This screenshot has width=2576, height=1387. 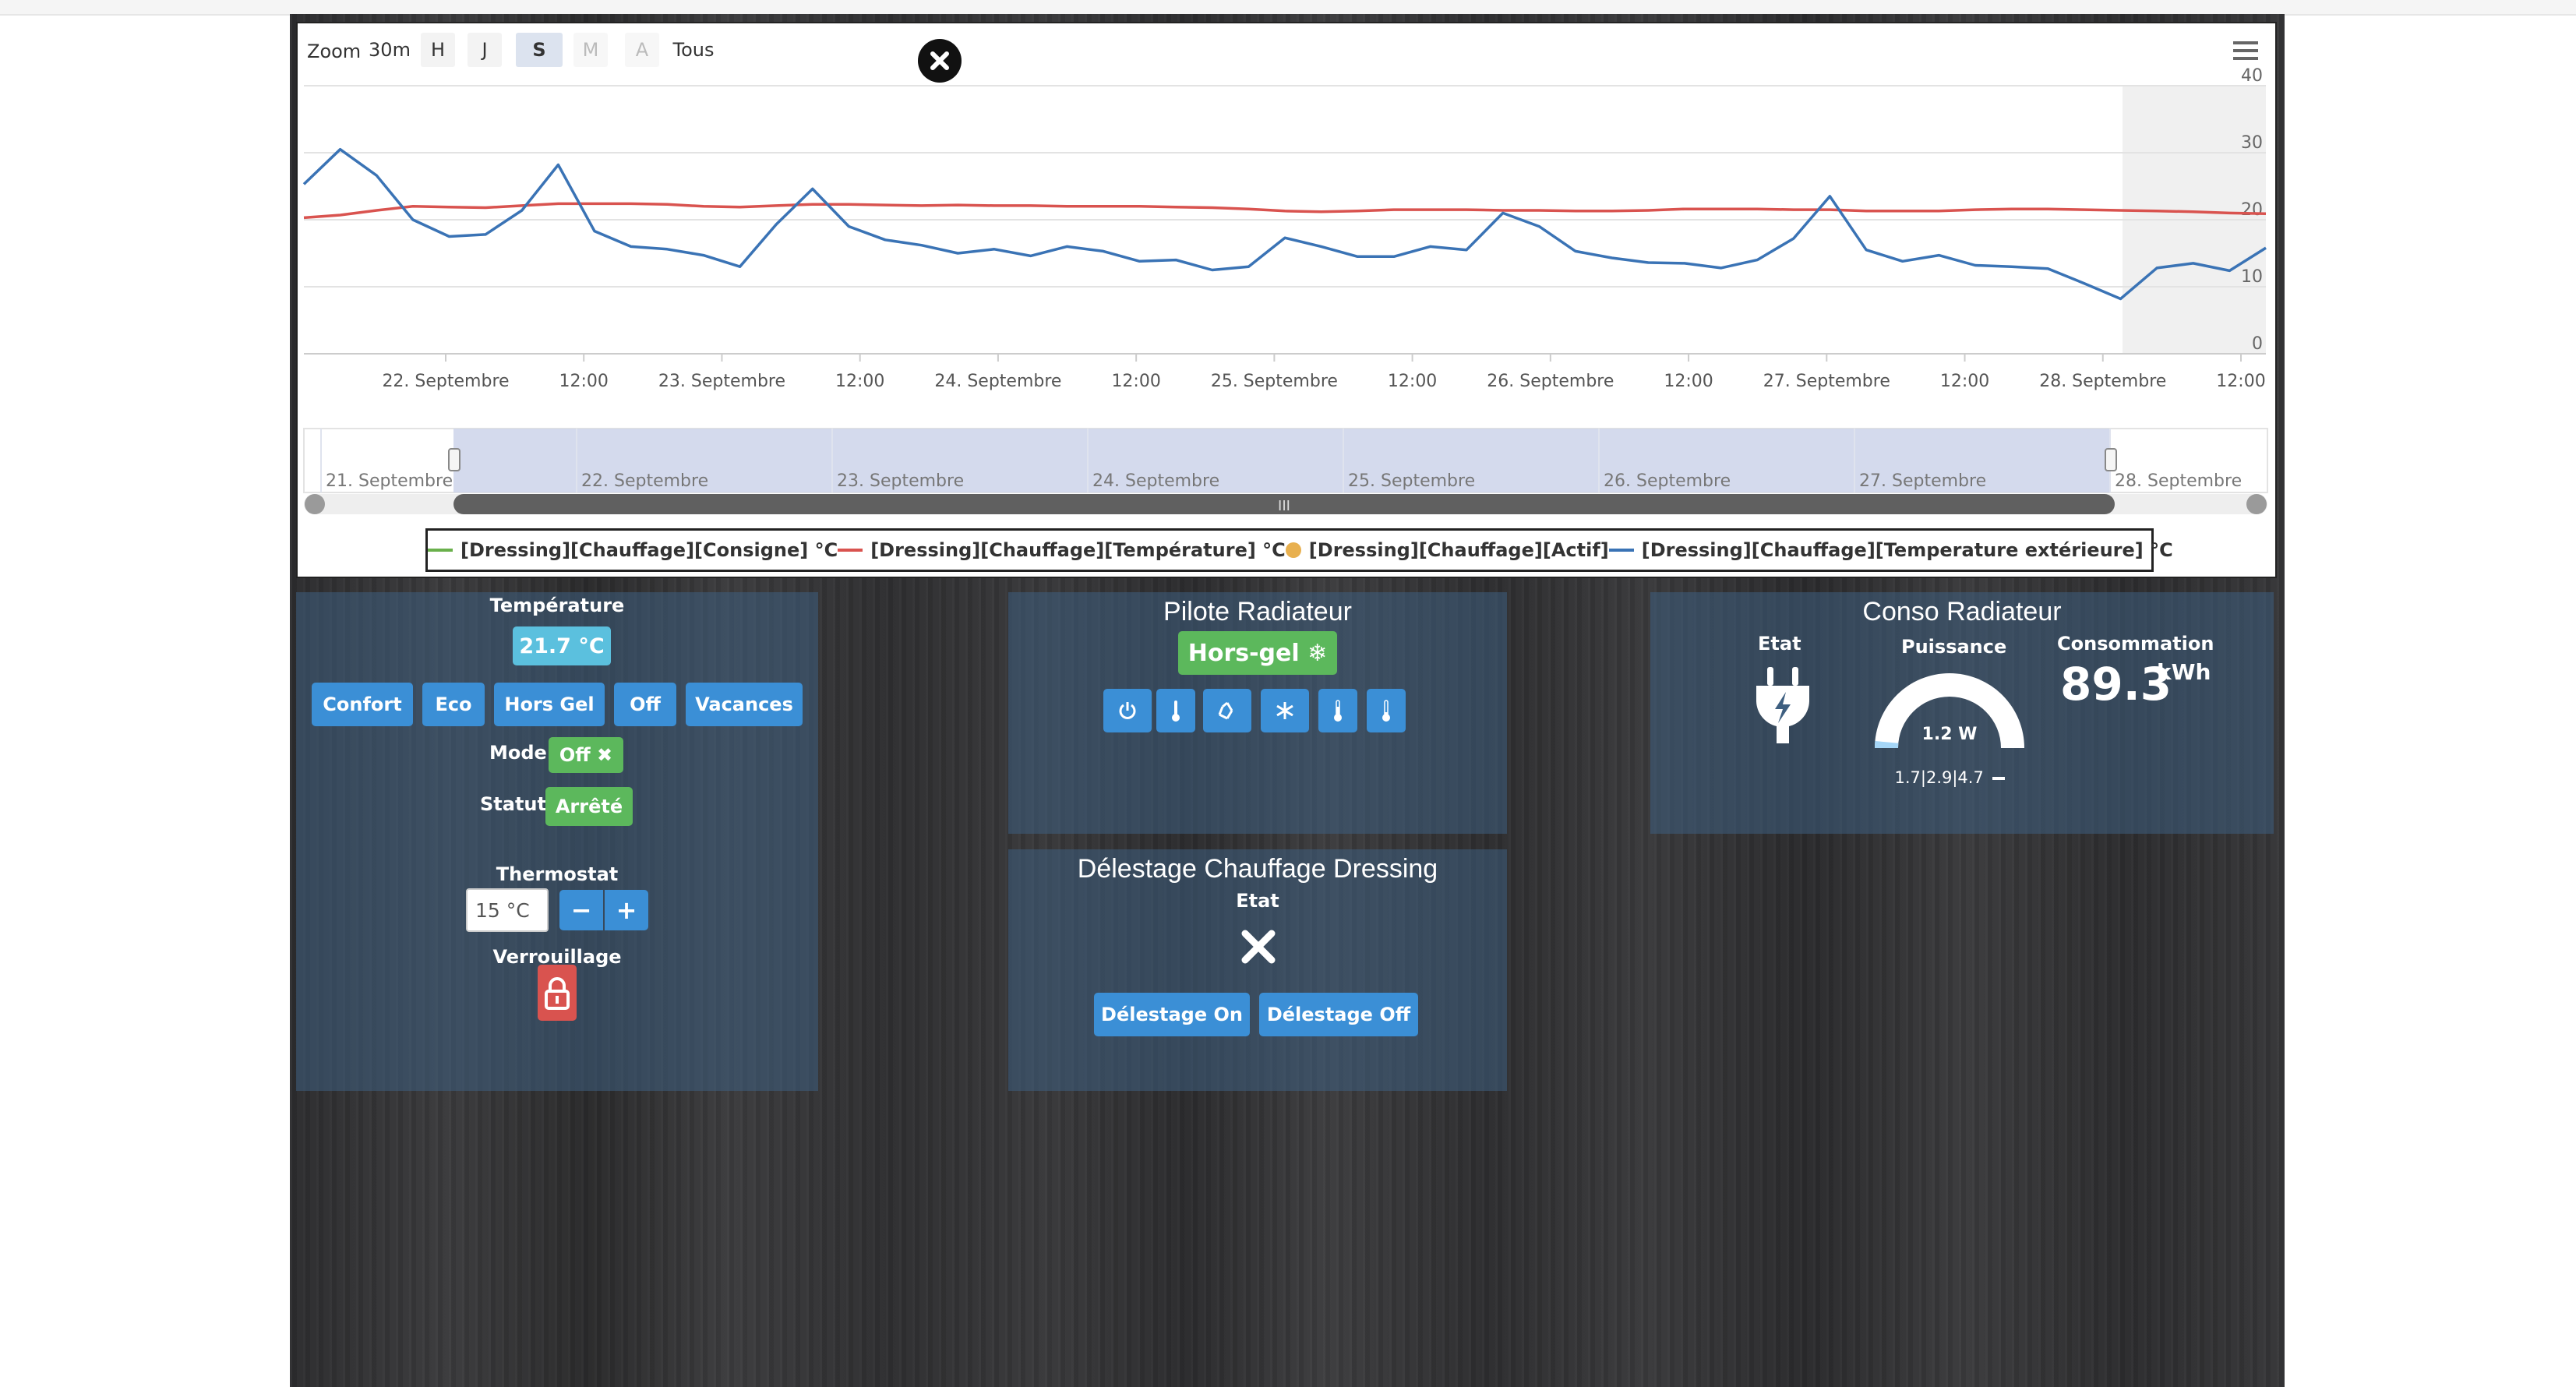 I want to click on navigator-label: 23. Septembre, so click(x=900, y=481).